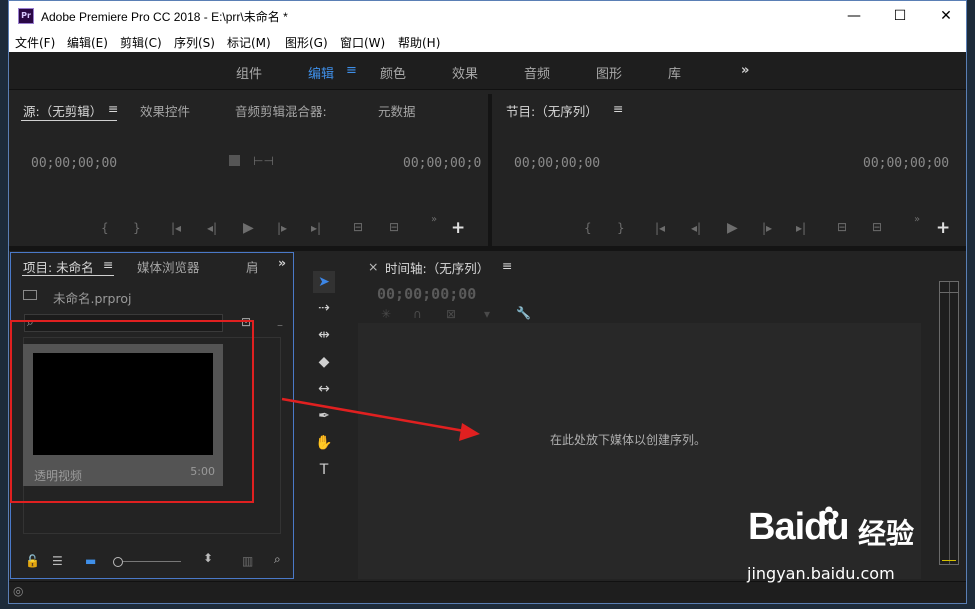 The width and height of the screenshot is (975, 609). Describe the element at coordinates (829, 517) in the screenshot. I see `paw-icon: ✿` at that location.